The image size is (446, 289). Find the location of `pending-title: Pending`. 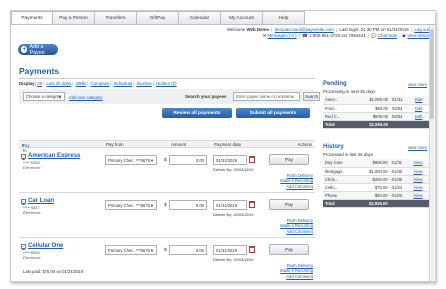

pending-title: Pending is located at coordinates (335, 84).